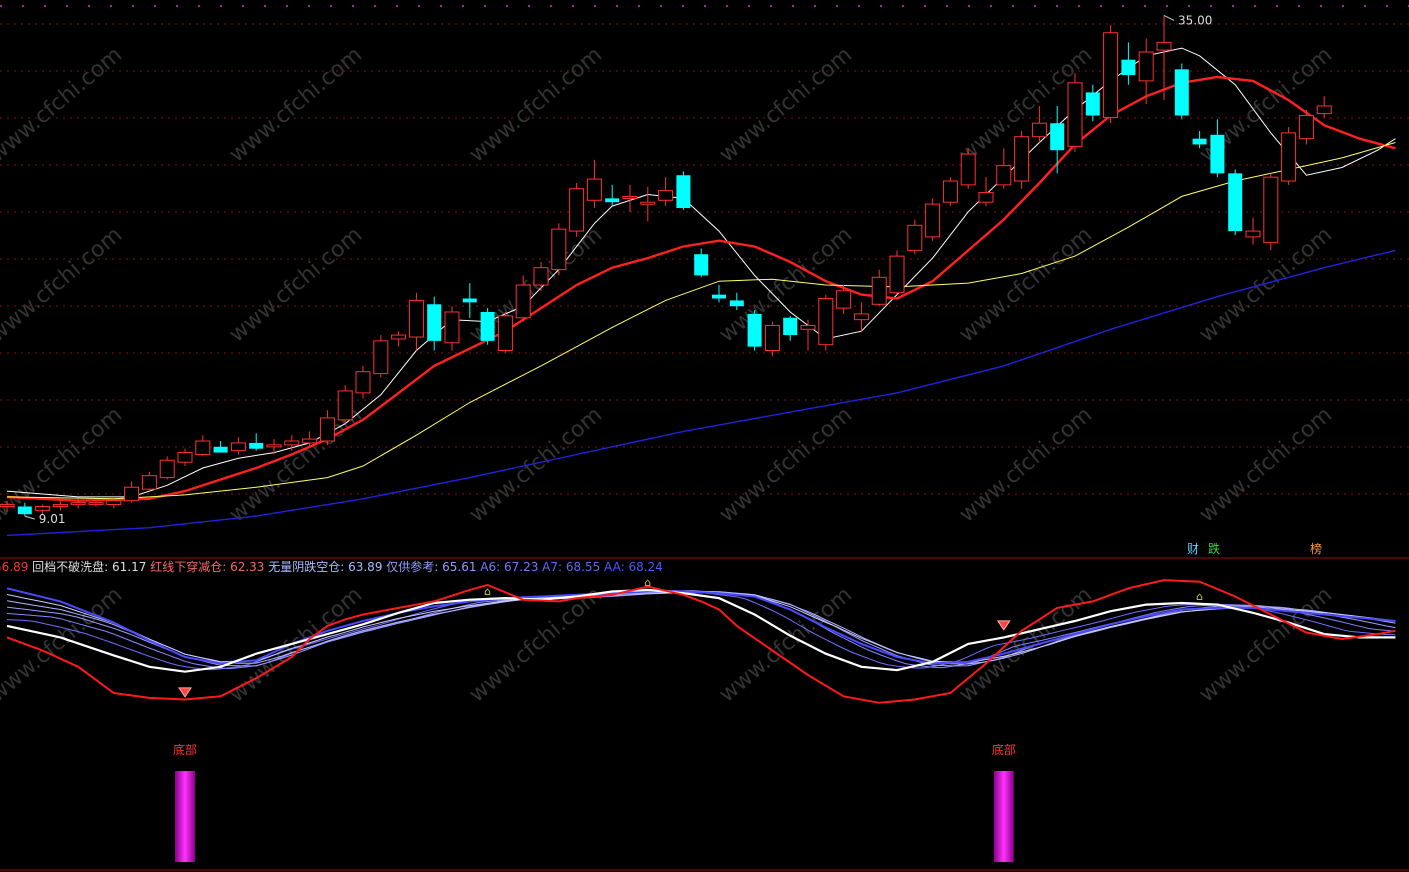 The image size is (1409, 872). Describe the element at coordinates (585, 567) in the screenshot. I see `indicator-series-value: 68.55` at that location.